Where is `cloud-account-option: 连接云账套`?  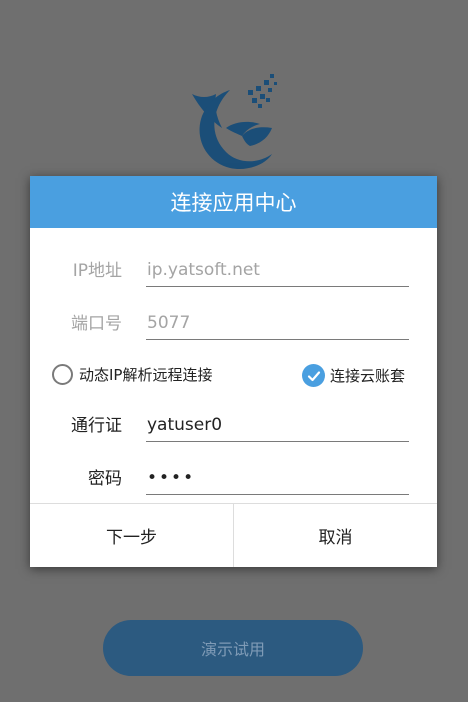 cloud-account-option: 连接云账套 is located at coordinates (353, 375).